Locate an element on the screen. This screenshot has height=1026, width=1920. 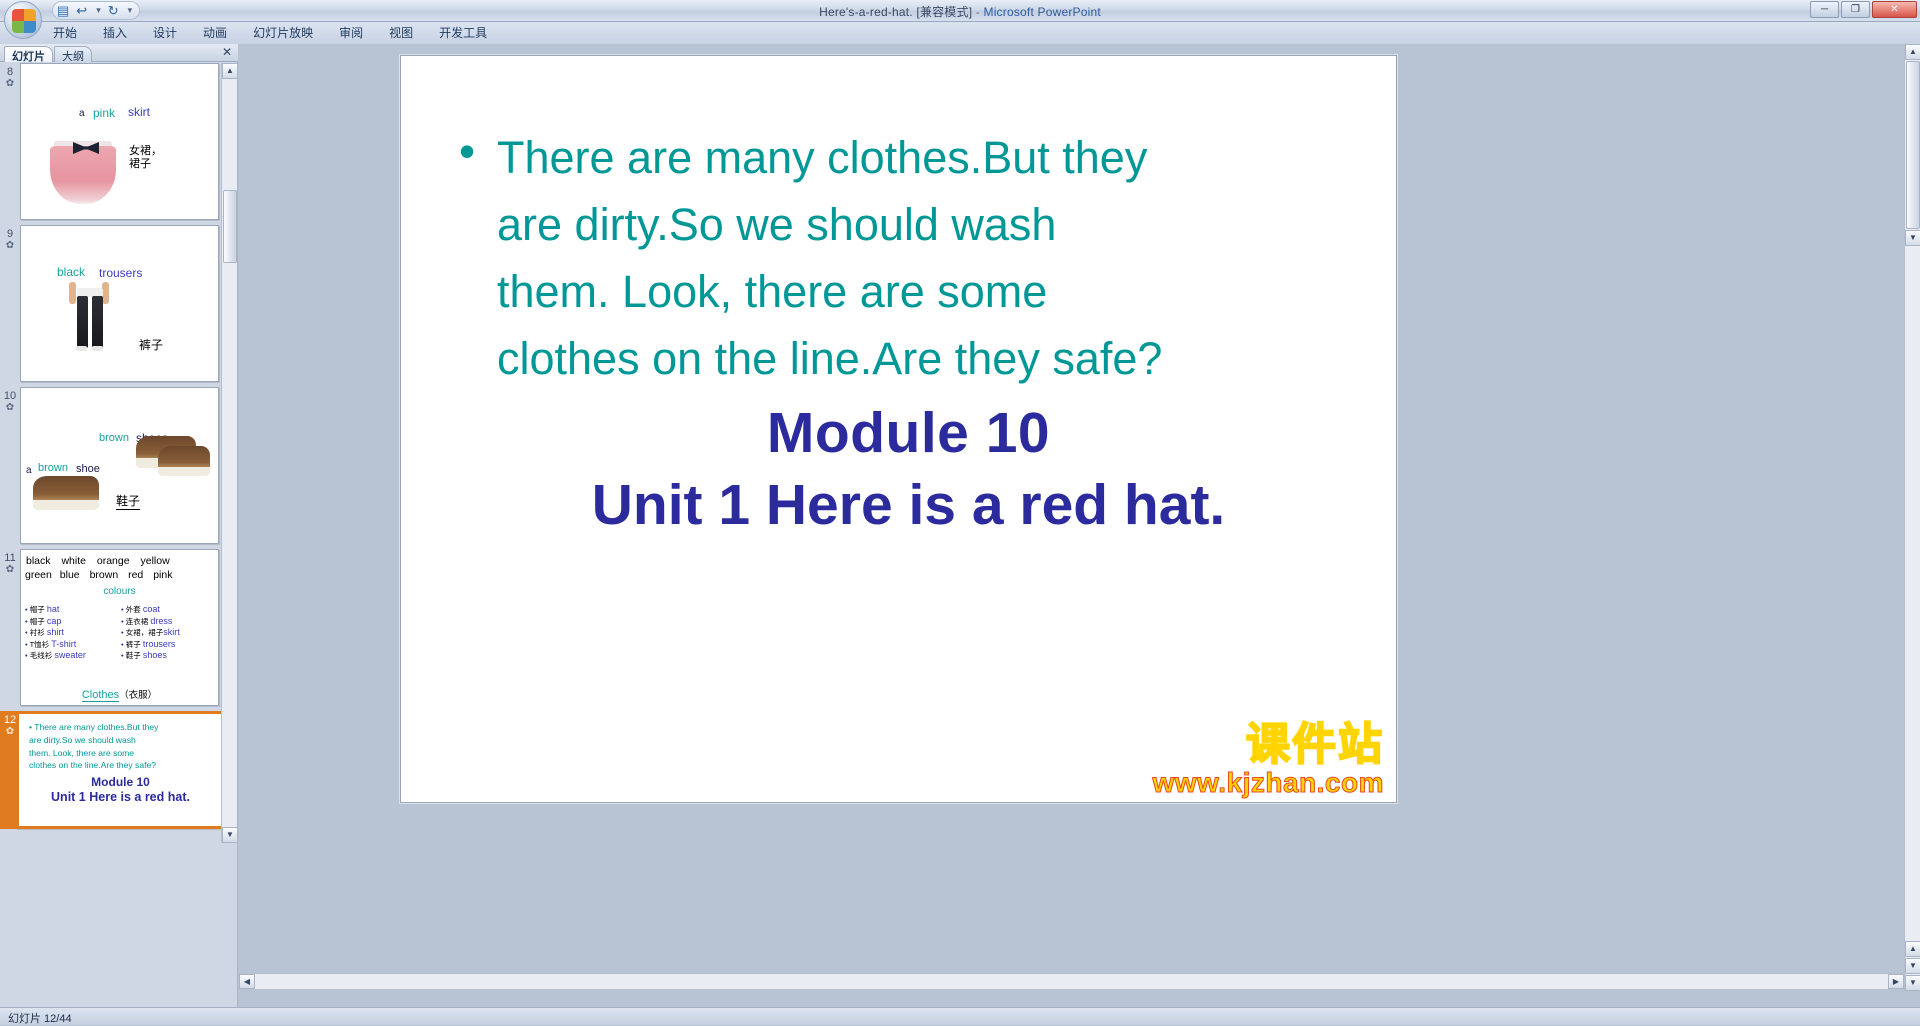
thumb8-word-a: a is located at coordinates (82, 113).